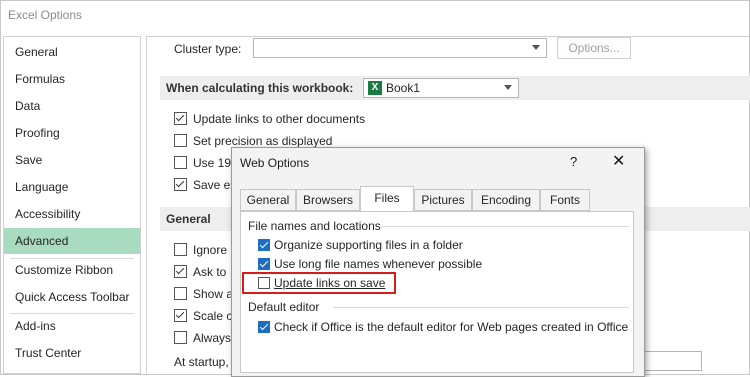 The width and height of the screenshot is (750, 377). Describe the element at coordinates (180, 271) in the screenshot. I see `ask-to-checkbox` at that location.